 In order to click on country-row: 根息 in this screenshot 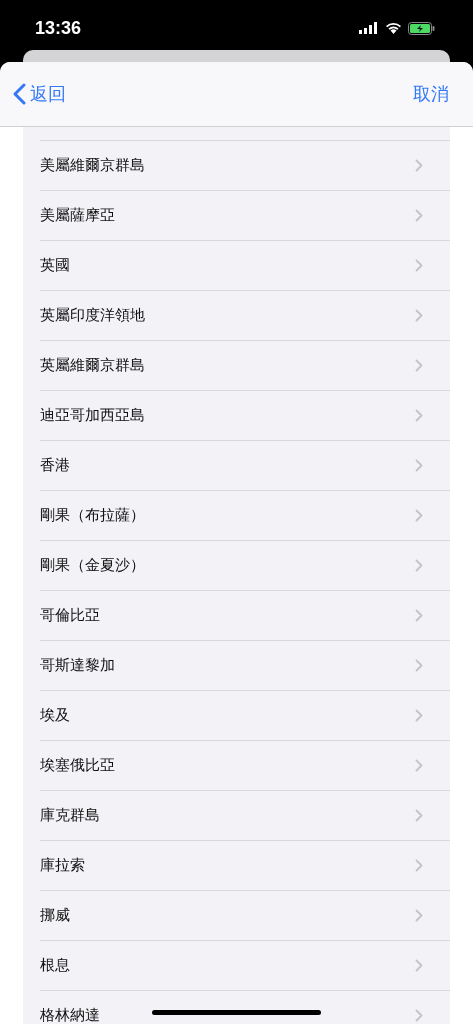, I will do `click(245, 965)`.